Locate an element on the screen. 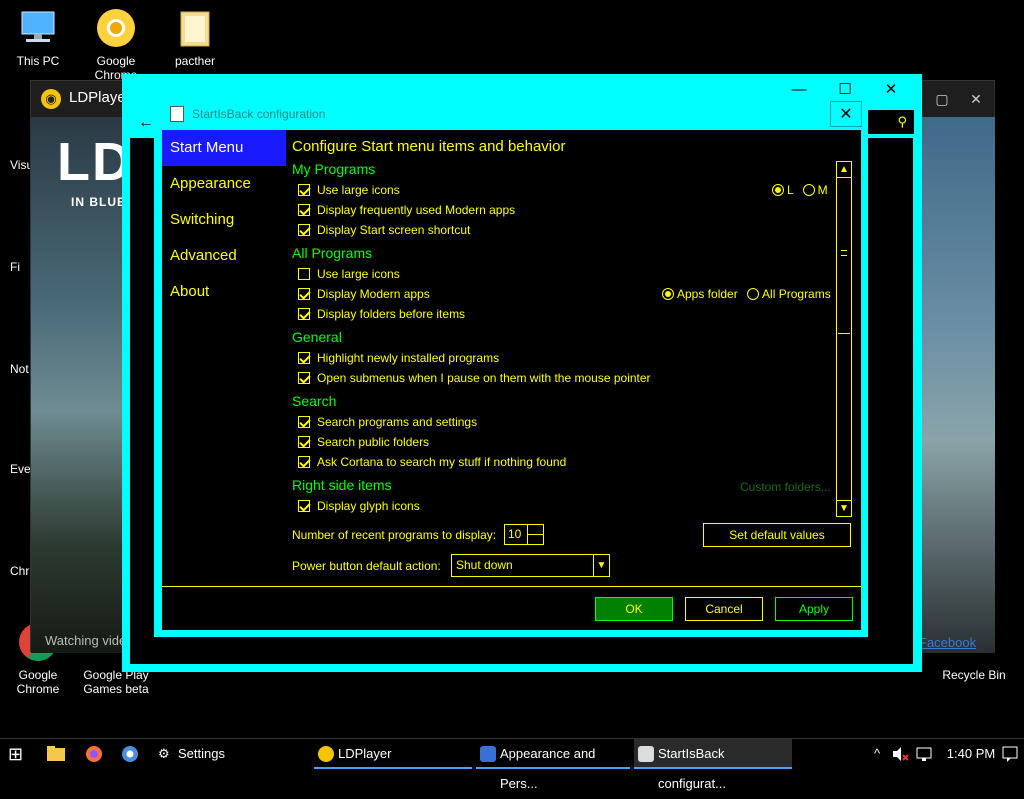 The image size is (1024, 799). checkbox-display-glyph-icons: Display glyph icons is located at coordinates (359, 506).